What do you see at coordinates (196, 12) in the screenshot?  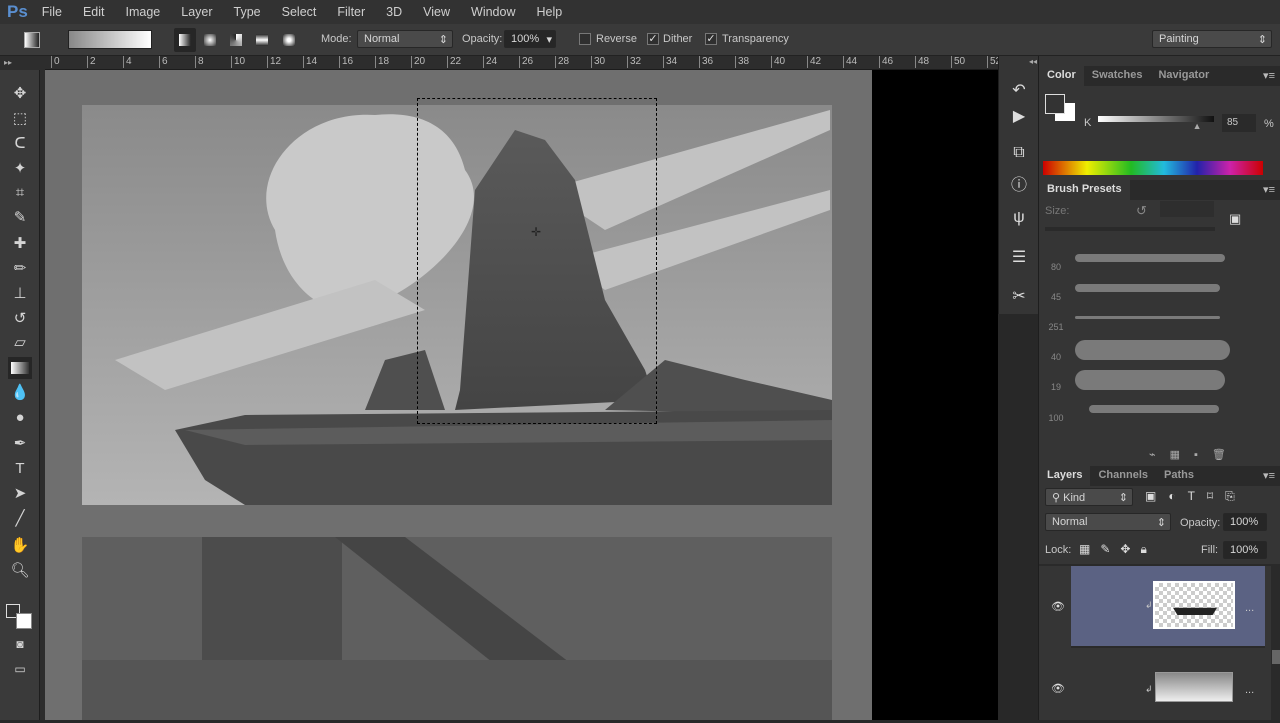 I see `menu-layer: Layer` at bounding box center [196, 12].